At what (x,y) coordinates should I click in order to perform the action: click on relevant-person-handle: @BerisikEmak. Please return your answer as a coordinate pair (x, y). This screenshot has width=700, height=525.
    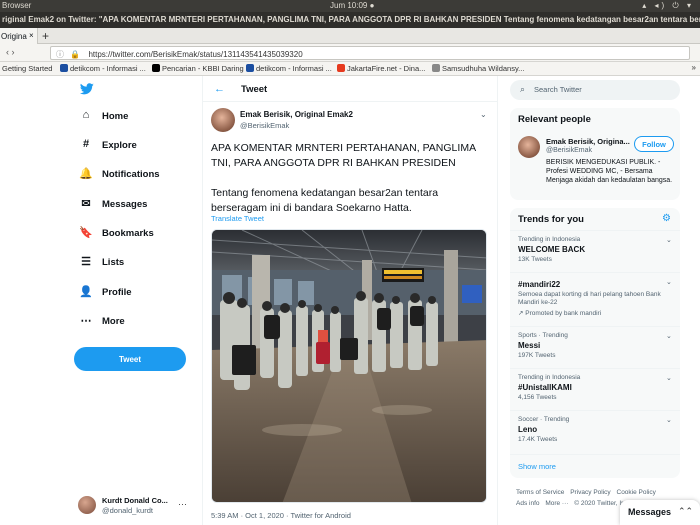
    Looking at the image, I should click on (569, 150).